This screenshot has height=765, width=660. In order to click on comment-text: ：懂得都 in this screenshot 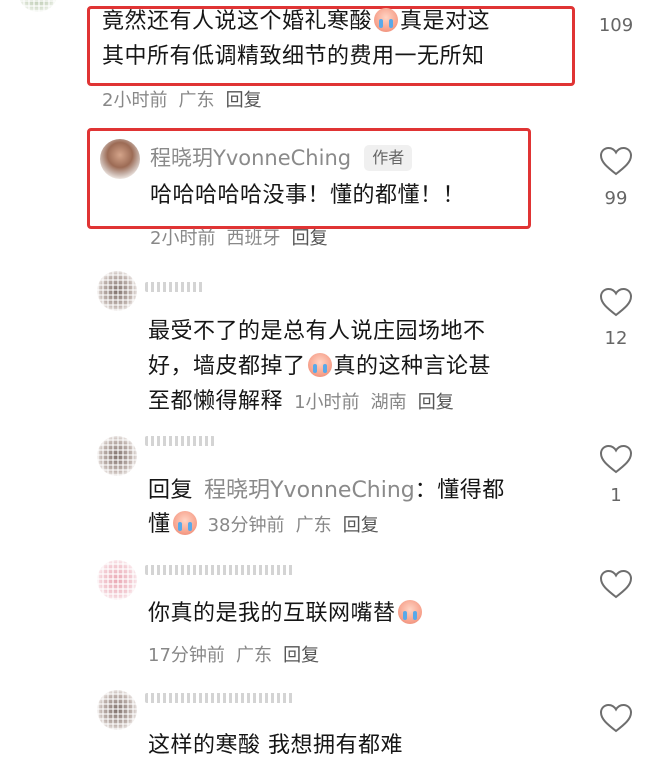, I will do `click(459, 490)`.